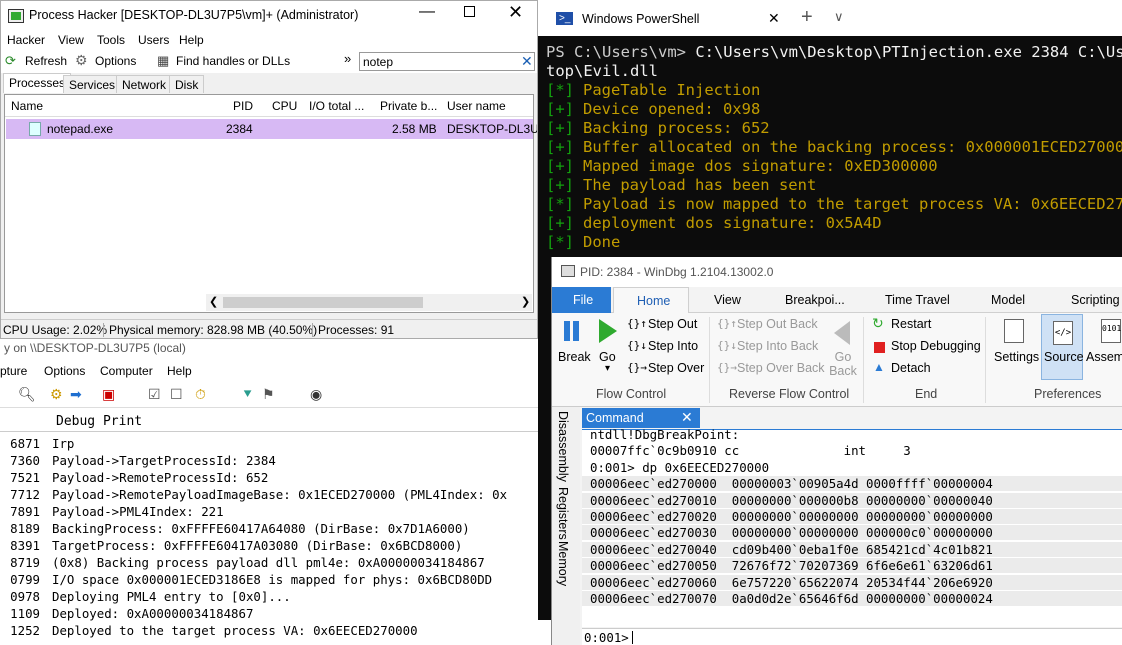 Image resolution: width=1122 pixels, height=645 pixels. I want to click on table-row: 7891 Payload->PML4Index: 221, so click(269, 512).